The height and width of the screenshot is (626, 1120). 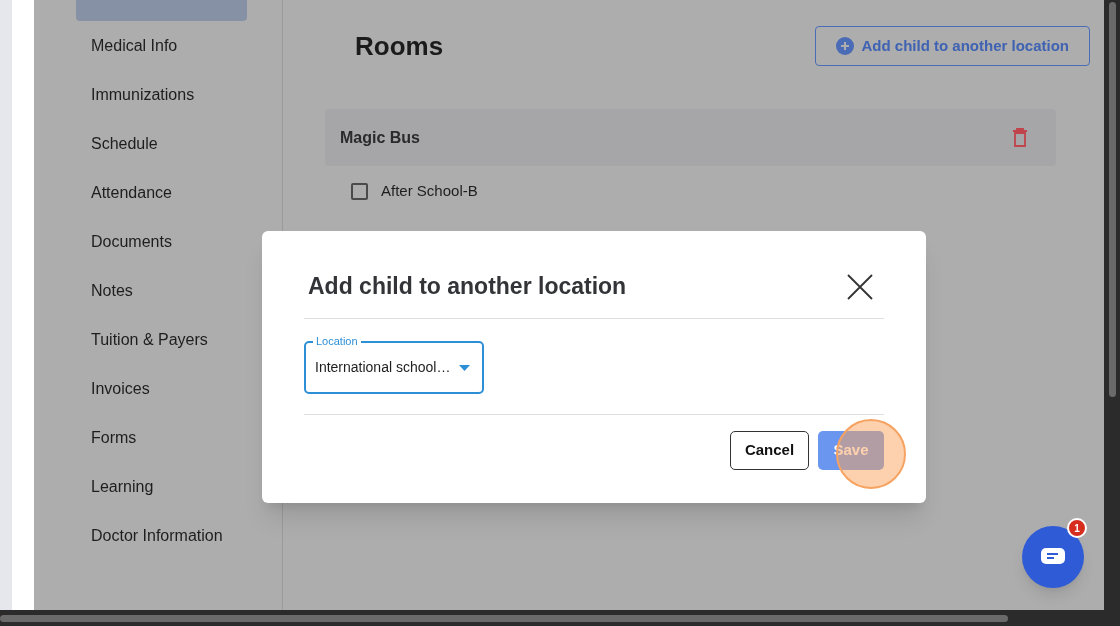 I want to click on sidebar-item: Forms, so click(x=161, y=437).